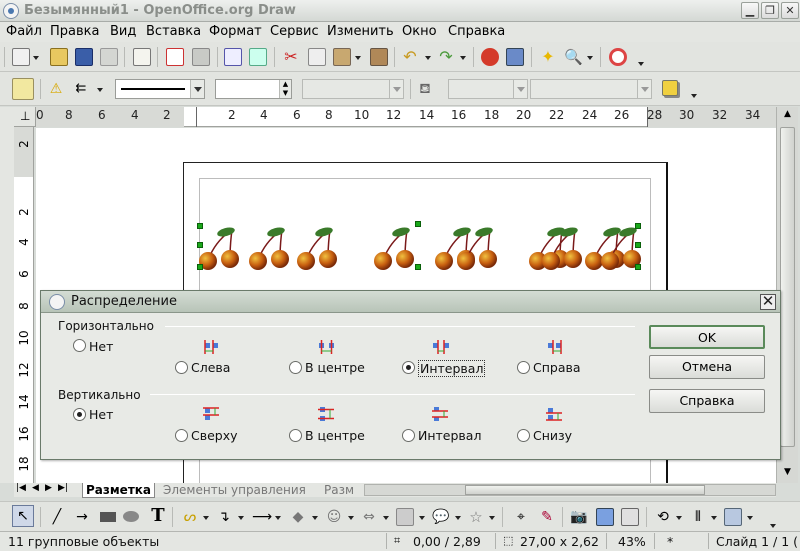 The width and height of the screenshot is (800, 551). Describe the element at coordinates (317, 57) in the screenshot. I see `copy-icon` at that location.